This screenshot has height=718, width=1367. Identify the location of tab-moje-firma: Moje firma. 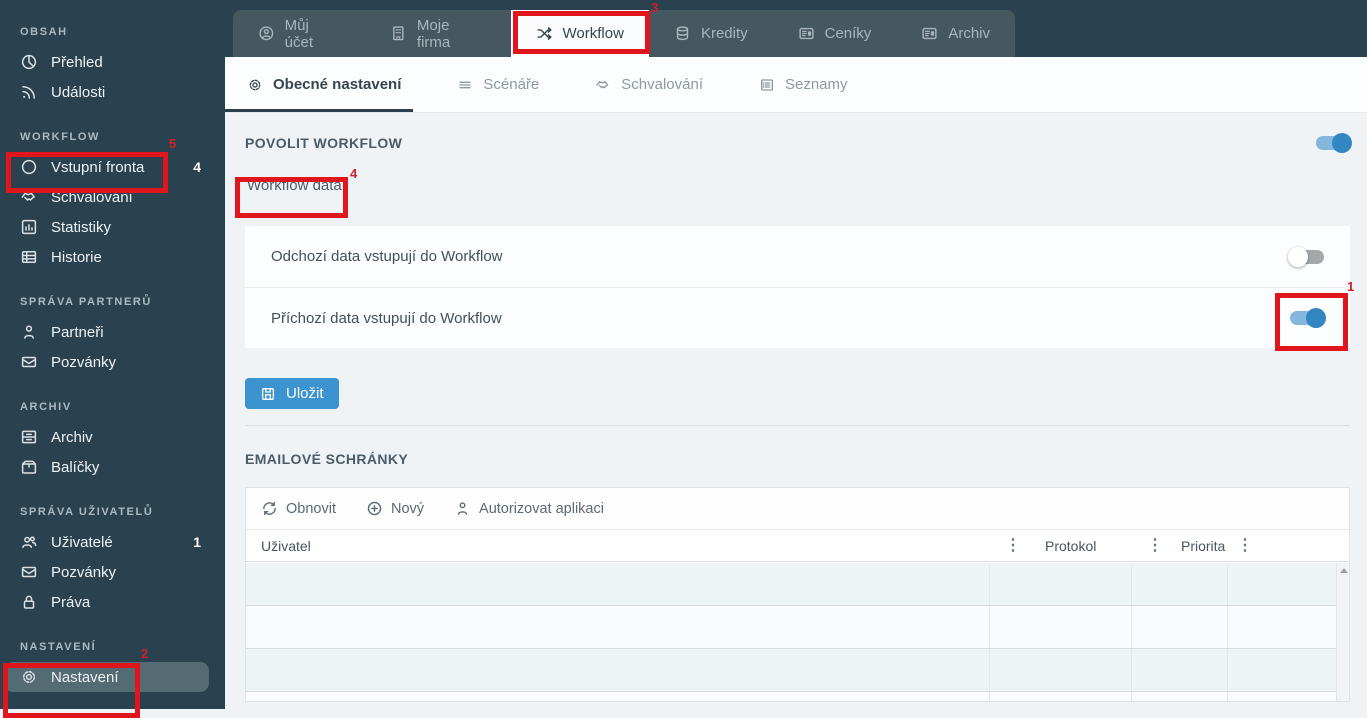
(437, 33).